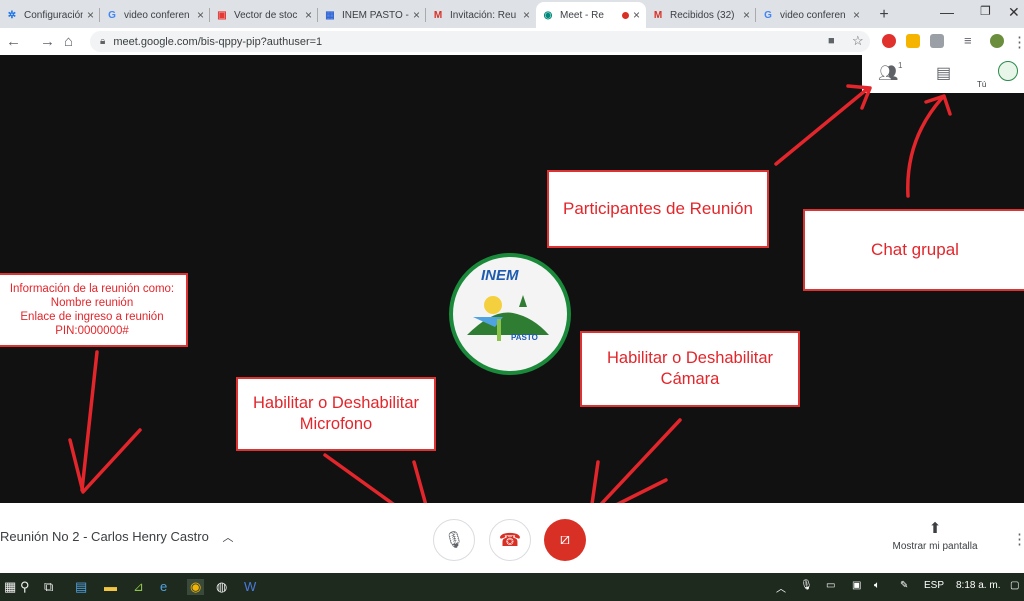 The width and height of the screenshot is (1024, 601). Describe the element at coordinates (336, 414) in the screenshot. I see `microphone-note: Habilitar o Deshabilitar Microfono` at that location.